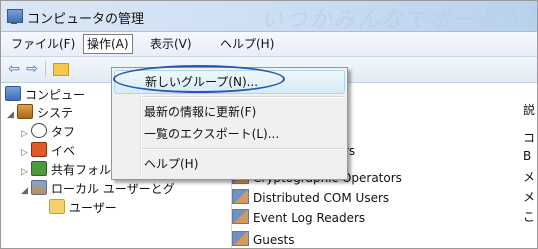 The image size is (538, 249). I want to click on tree-item-shared-folders: ▷ 共有フォルダ, so click(72, 170).